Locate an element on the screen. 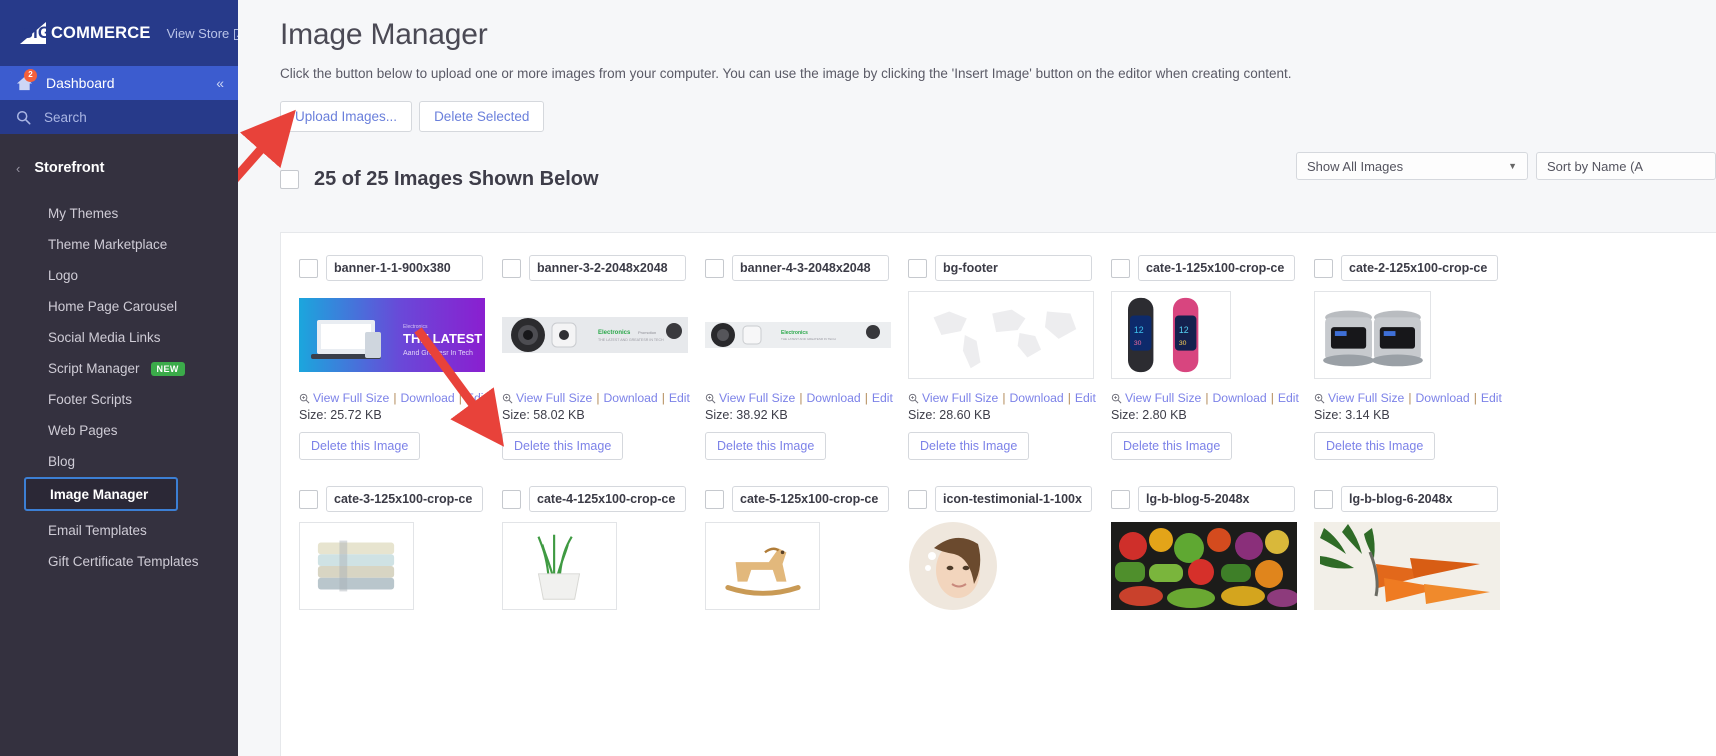 The width and height of the screenshot is (1716, 756). sidebar-item-dashboard: 2 Dashboard « is located at coordinates (119, 83).